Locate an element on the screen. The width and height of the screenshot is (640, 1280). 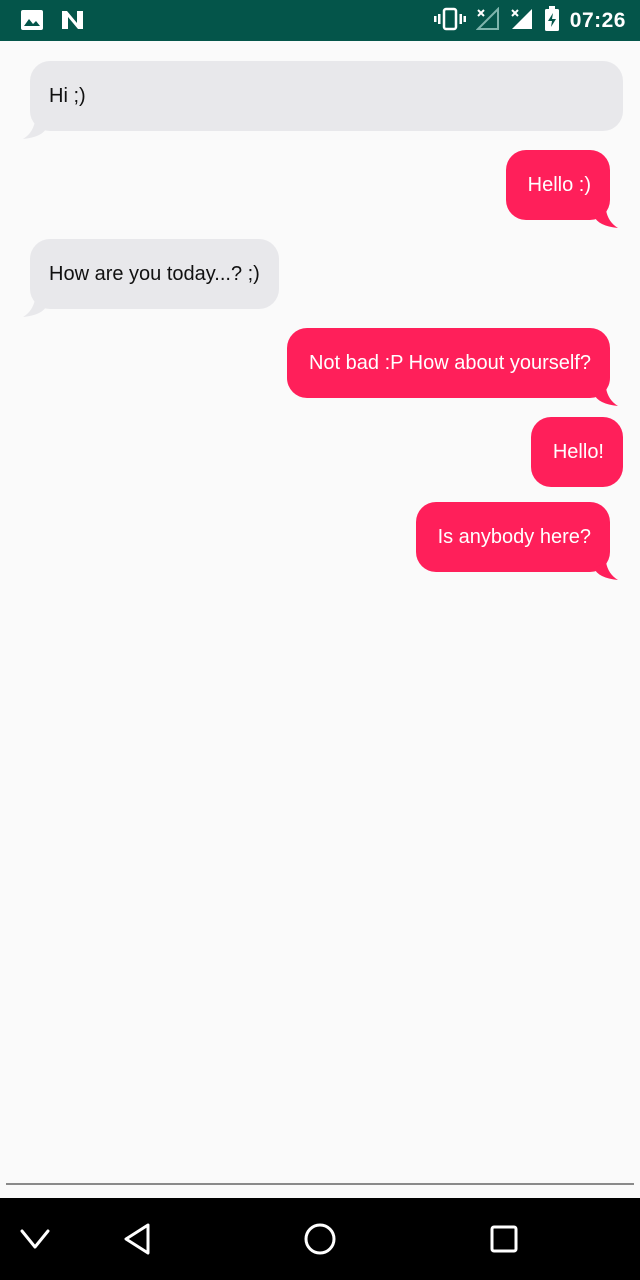
message-bubble: Is anybody here? is located at coordinates (516, 541).